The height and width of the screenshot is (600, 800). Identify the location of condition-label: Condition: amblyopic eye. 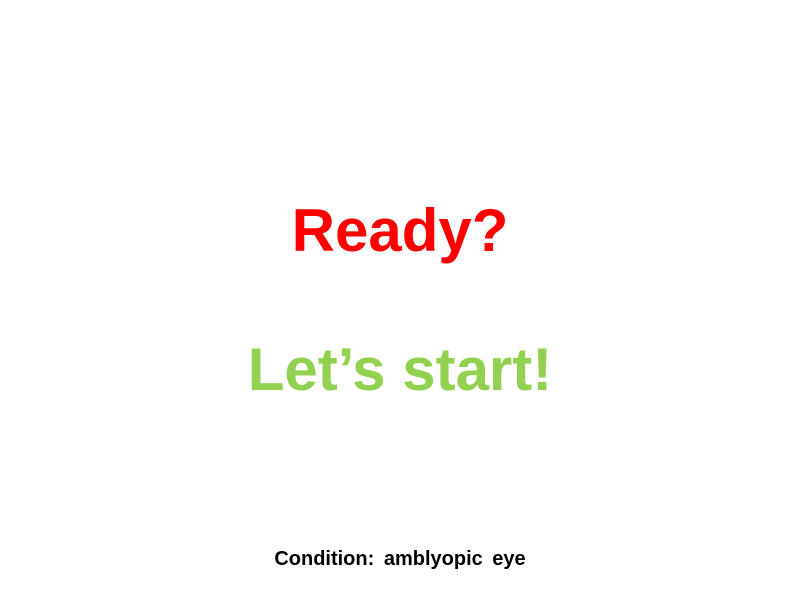
(400, 559).